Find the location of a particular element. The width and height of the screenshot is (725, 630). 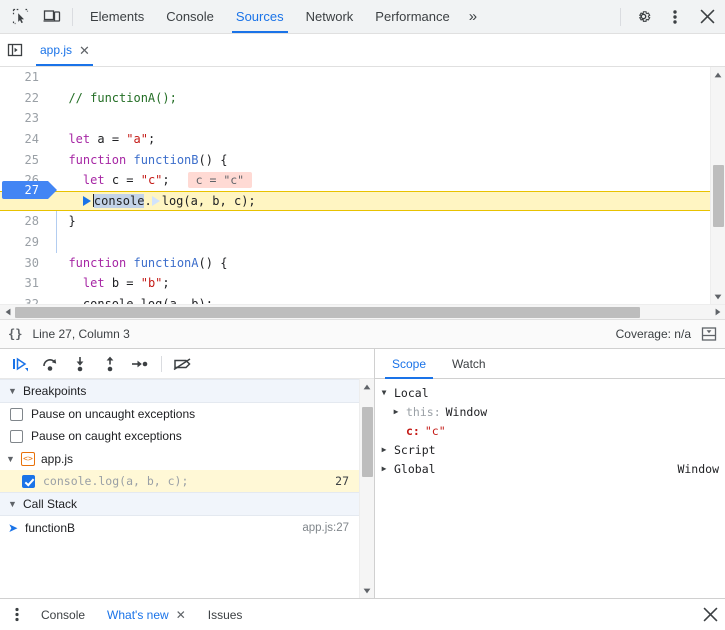

editor-horizontal-scrollbar is located at coordinates (362, 311).